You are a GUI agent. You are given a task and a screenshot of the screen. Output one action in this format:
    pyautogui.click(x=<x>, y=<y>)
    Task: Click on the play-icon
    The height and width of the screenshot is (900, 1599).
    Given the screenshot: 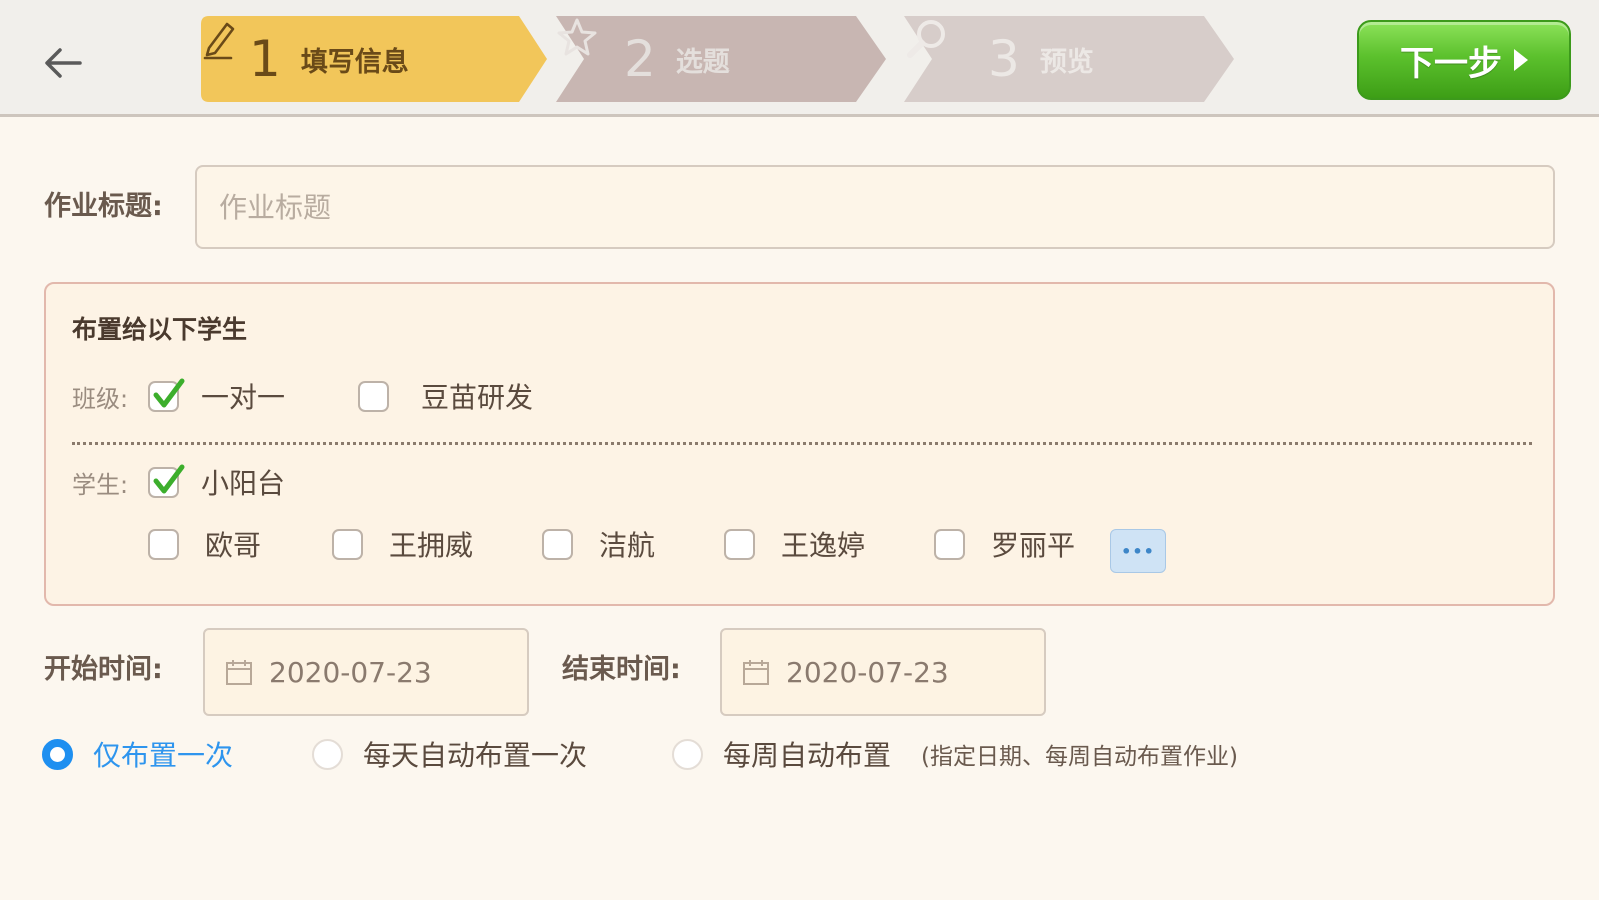 What is the action you would take?
    pyautogui.click(x=1521, y=60)
    